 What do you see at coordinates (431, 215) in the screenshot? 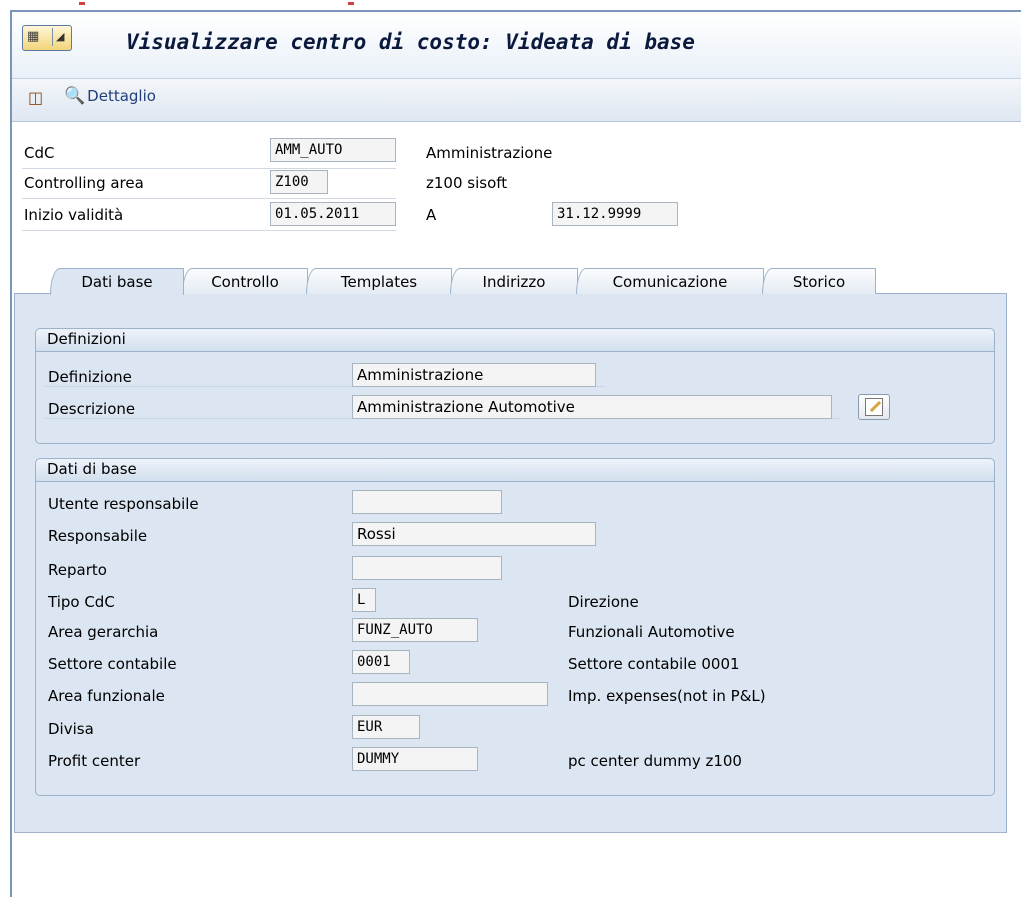
I see `valid-to-label: A` at bounding box center [431, 215].